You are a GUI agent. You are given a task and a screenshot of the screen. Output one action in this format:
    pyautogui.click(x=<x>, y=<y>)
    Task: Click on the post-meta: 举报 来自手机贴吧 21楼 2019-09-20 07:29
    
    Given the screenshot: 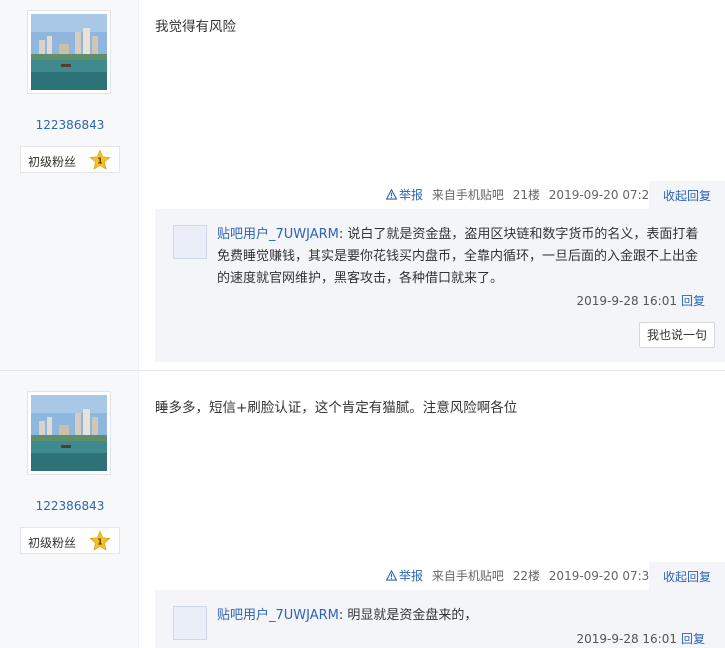 What is the action you would take?
    pyautogui.click(x=521, y=195)
    